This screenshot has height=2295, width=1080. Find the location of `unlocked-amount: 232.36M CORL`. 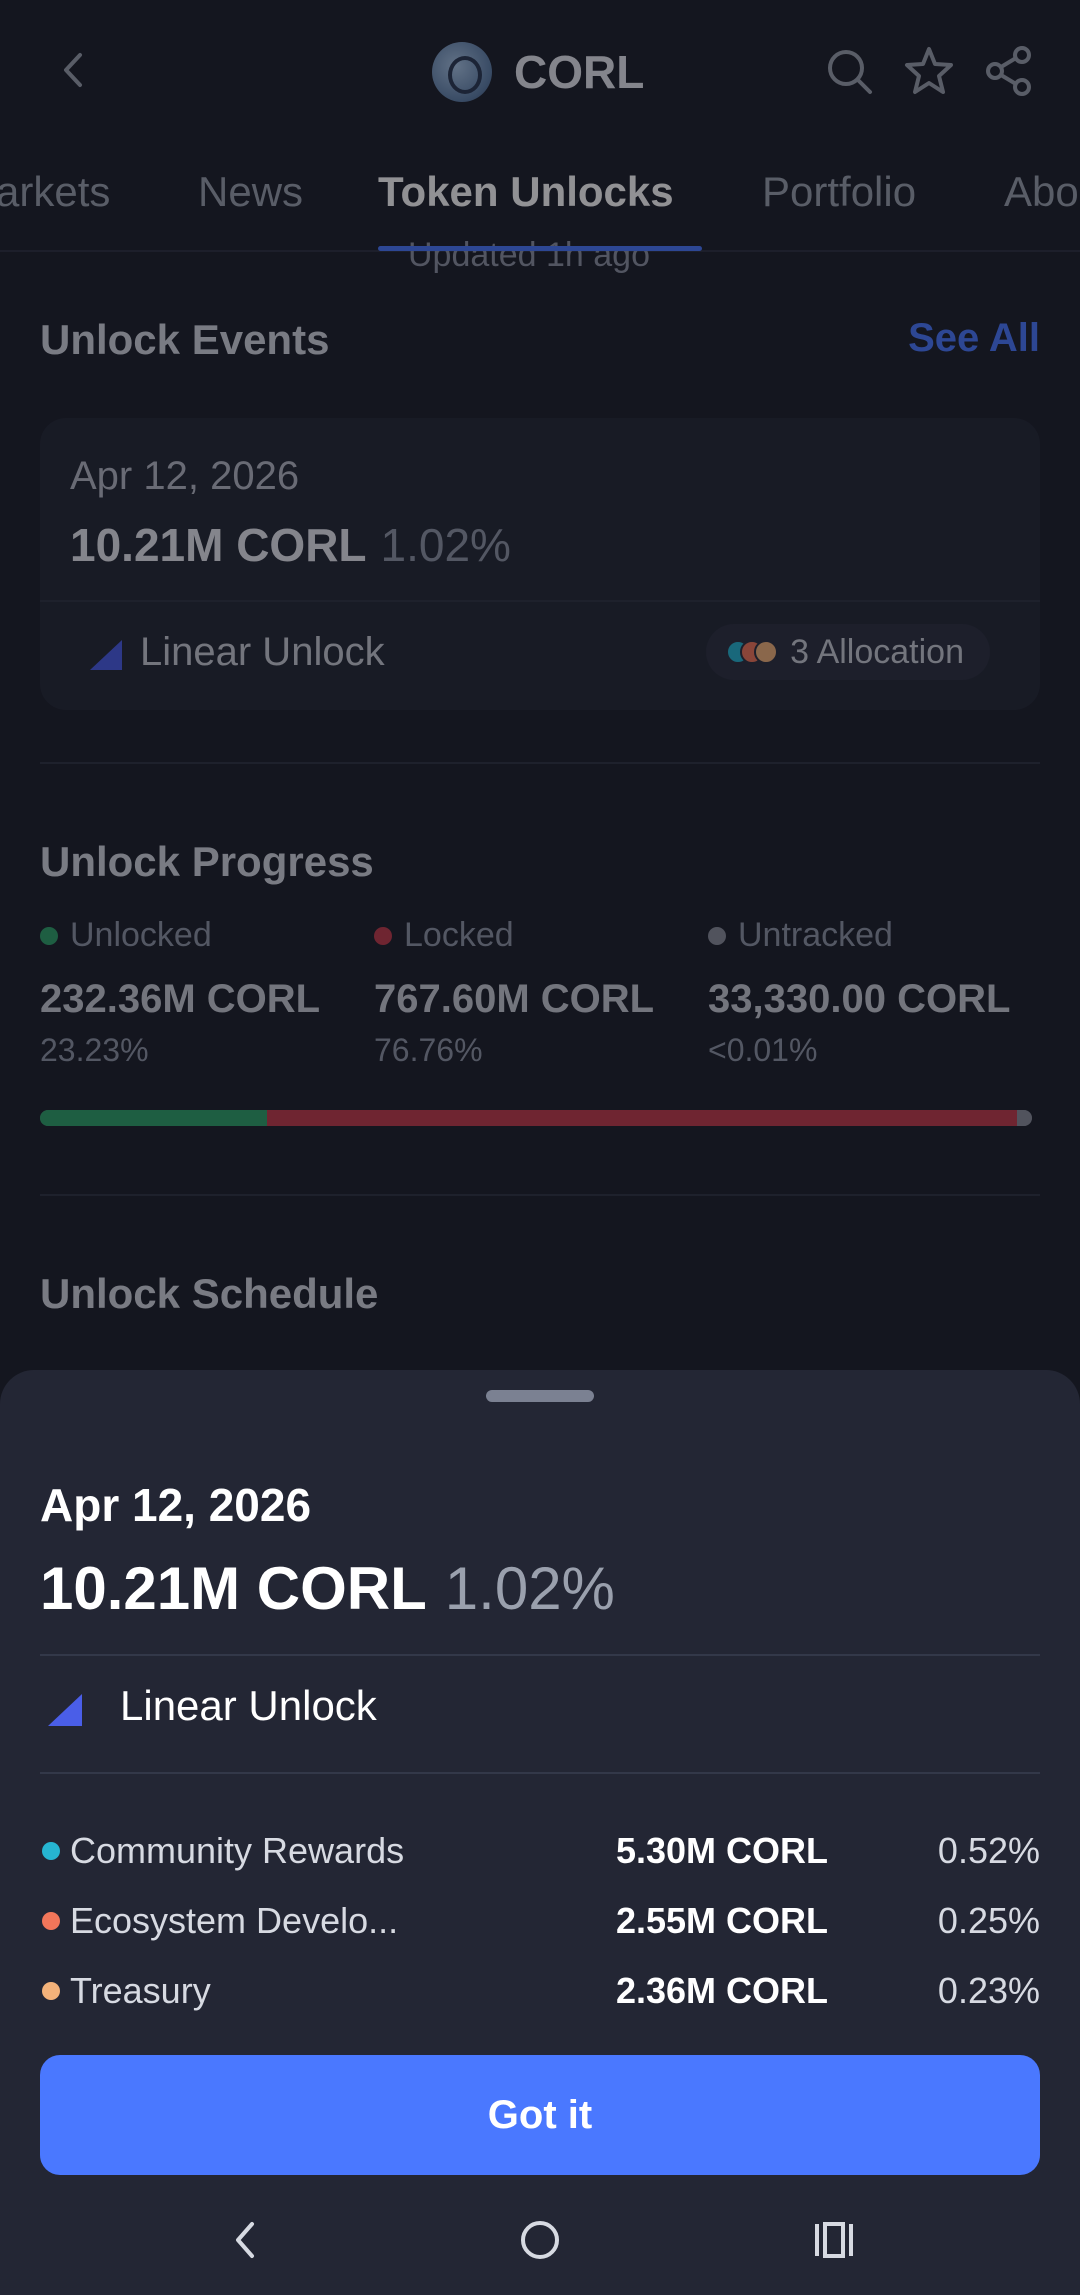

unlocked-amount: 232.36M CORL is located at coordinates (180, 999).